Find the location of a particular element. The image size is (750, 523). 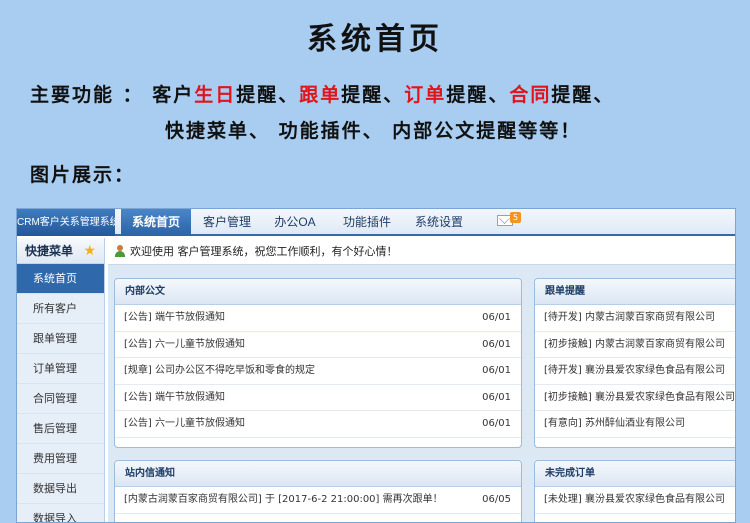

star-icon: ★ is located at coordinates (89, 251).